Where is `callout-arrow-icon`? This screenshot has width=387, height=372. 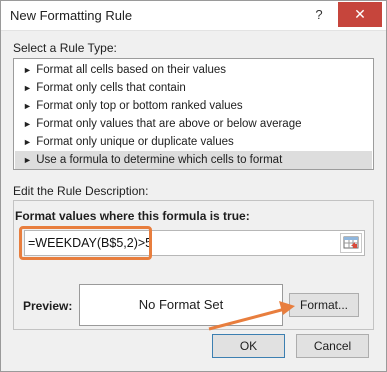 callout-arrow-icon is located at coordinates (251, 316).